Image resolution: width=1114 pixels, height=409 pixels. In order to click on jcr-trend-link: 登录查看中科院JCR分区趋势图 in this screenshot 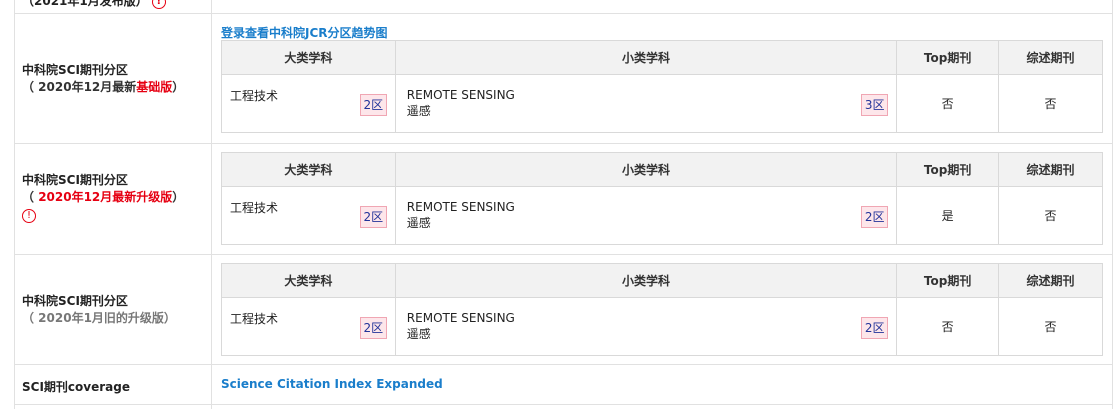, I will do `click(304, 32)`.